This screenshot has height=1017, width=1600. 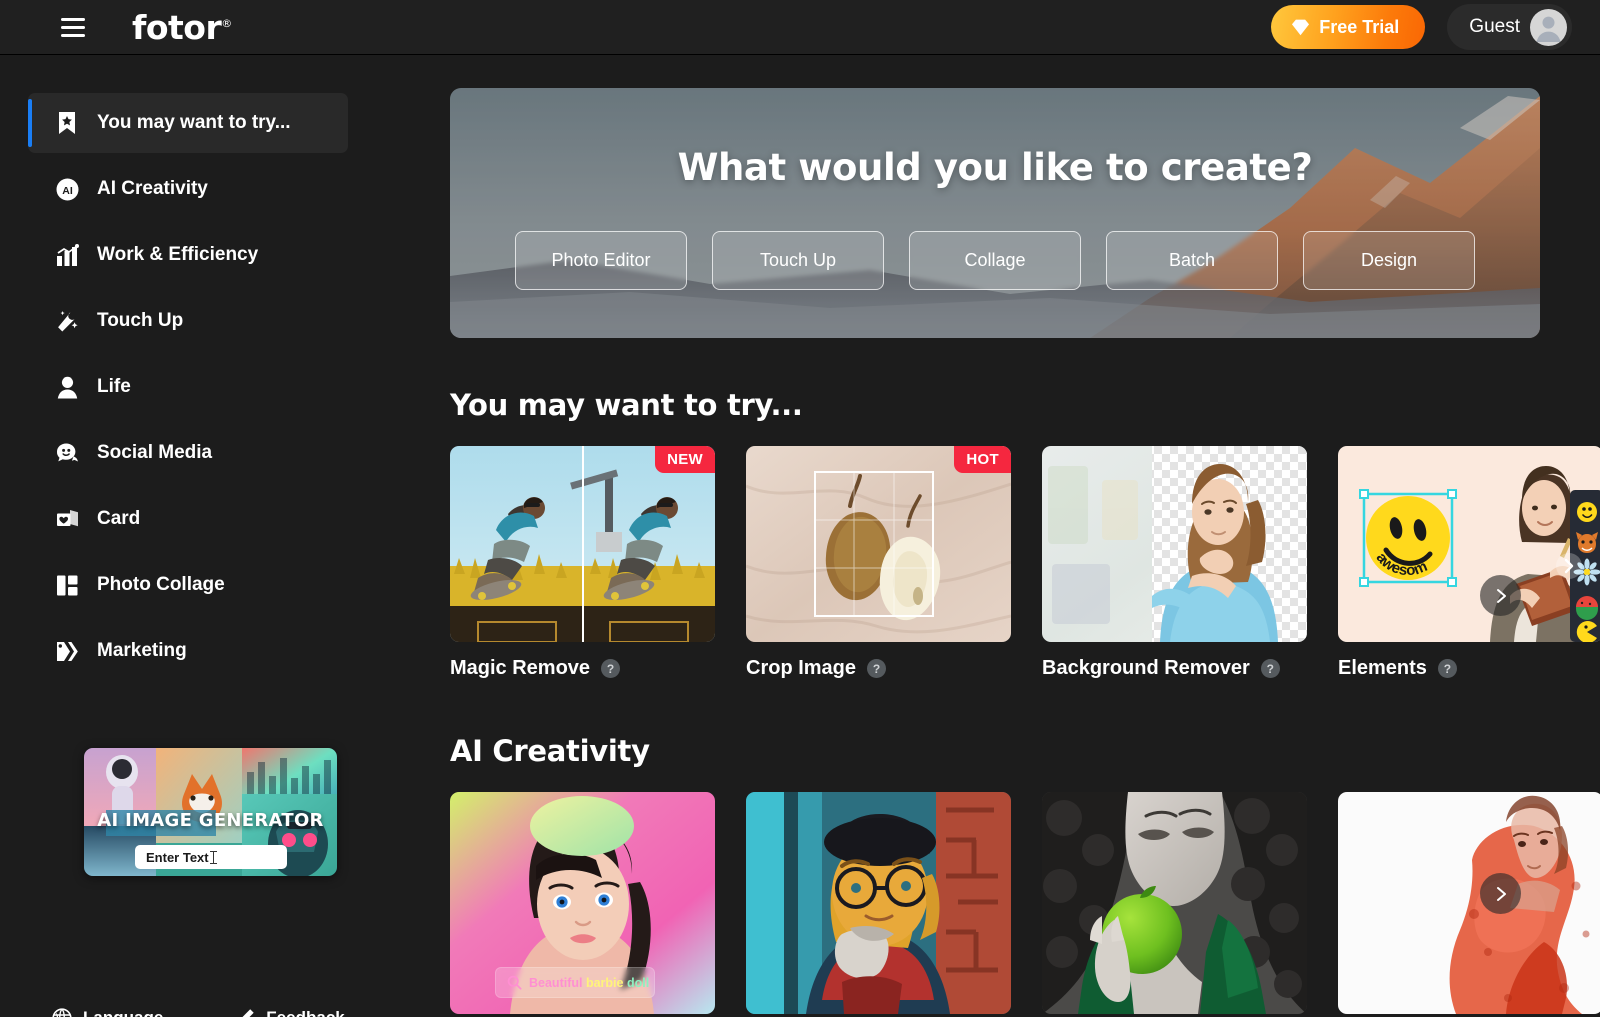 I want to click on pear-crop-overlay-image, so click(x=878, y=544).